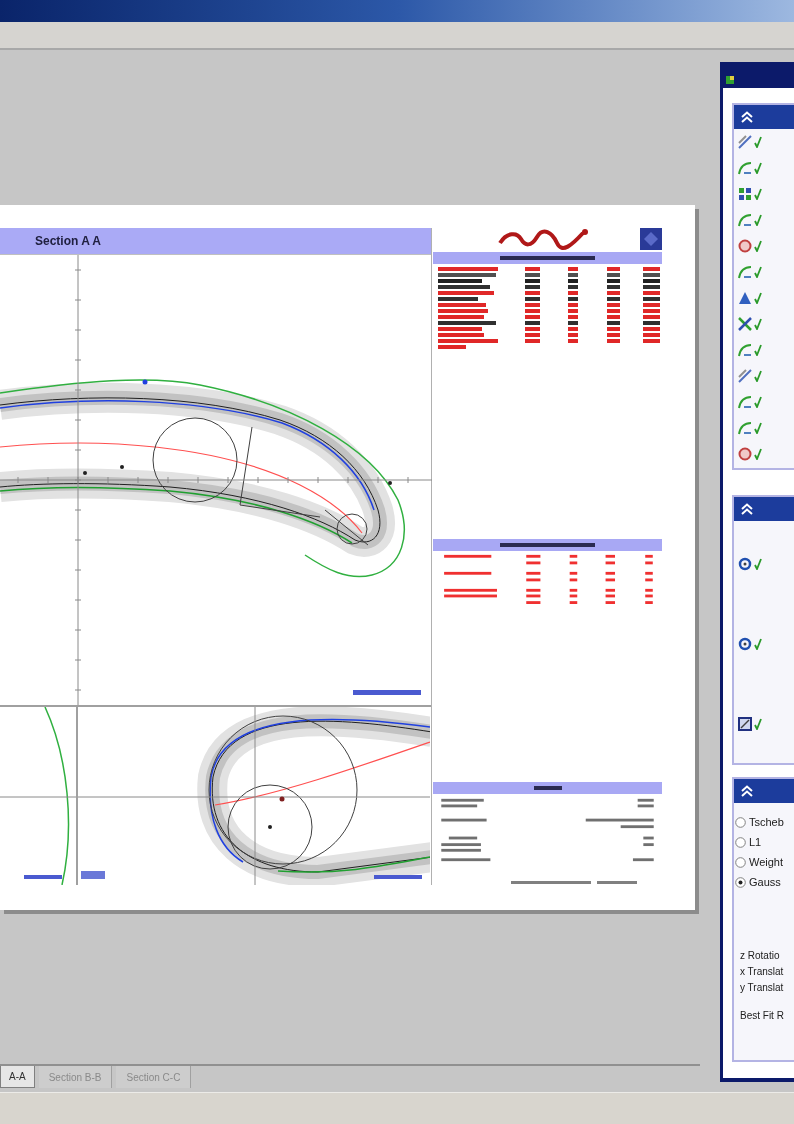 This screenshot has width=794, height=1124. I want to click on frame-icon, so click(745, 724).